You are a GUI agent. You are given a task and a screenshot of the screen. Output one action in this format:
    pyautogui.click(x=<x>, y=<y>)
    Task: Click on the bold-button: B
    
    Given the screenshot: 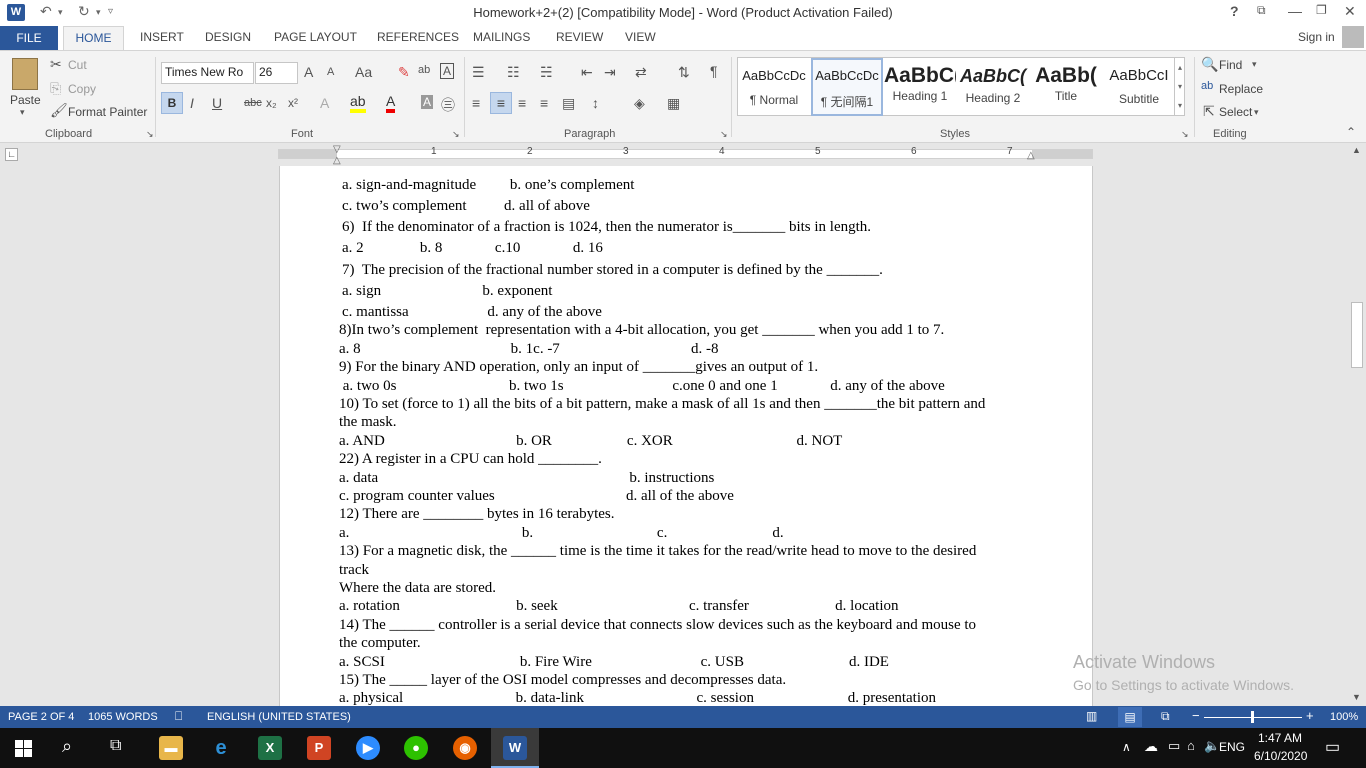 What is the action you would take?
    pyautogui.click(x=172, y=103)
    